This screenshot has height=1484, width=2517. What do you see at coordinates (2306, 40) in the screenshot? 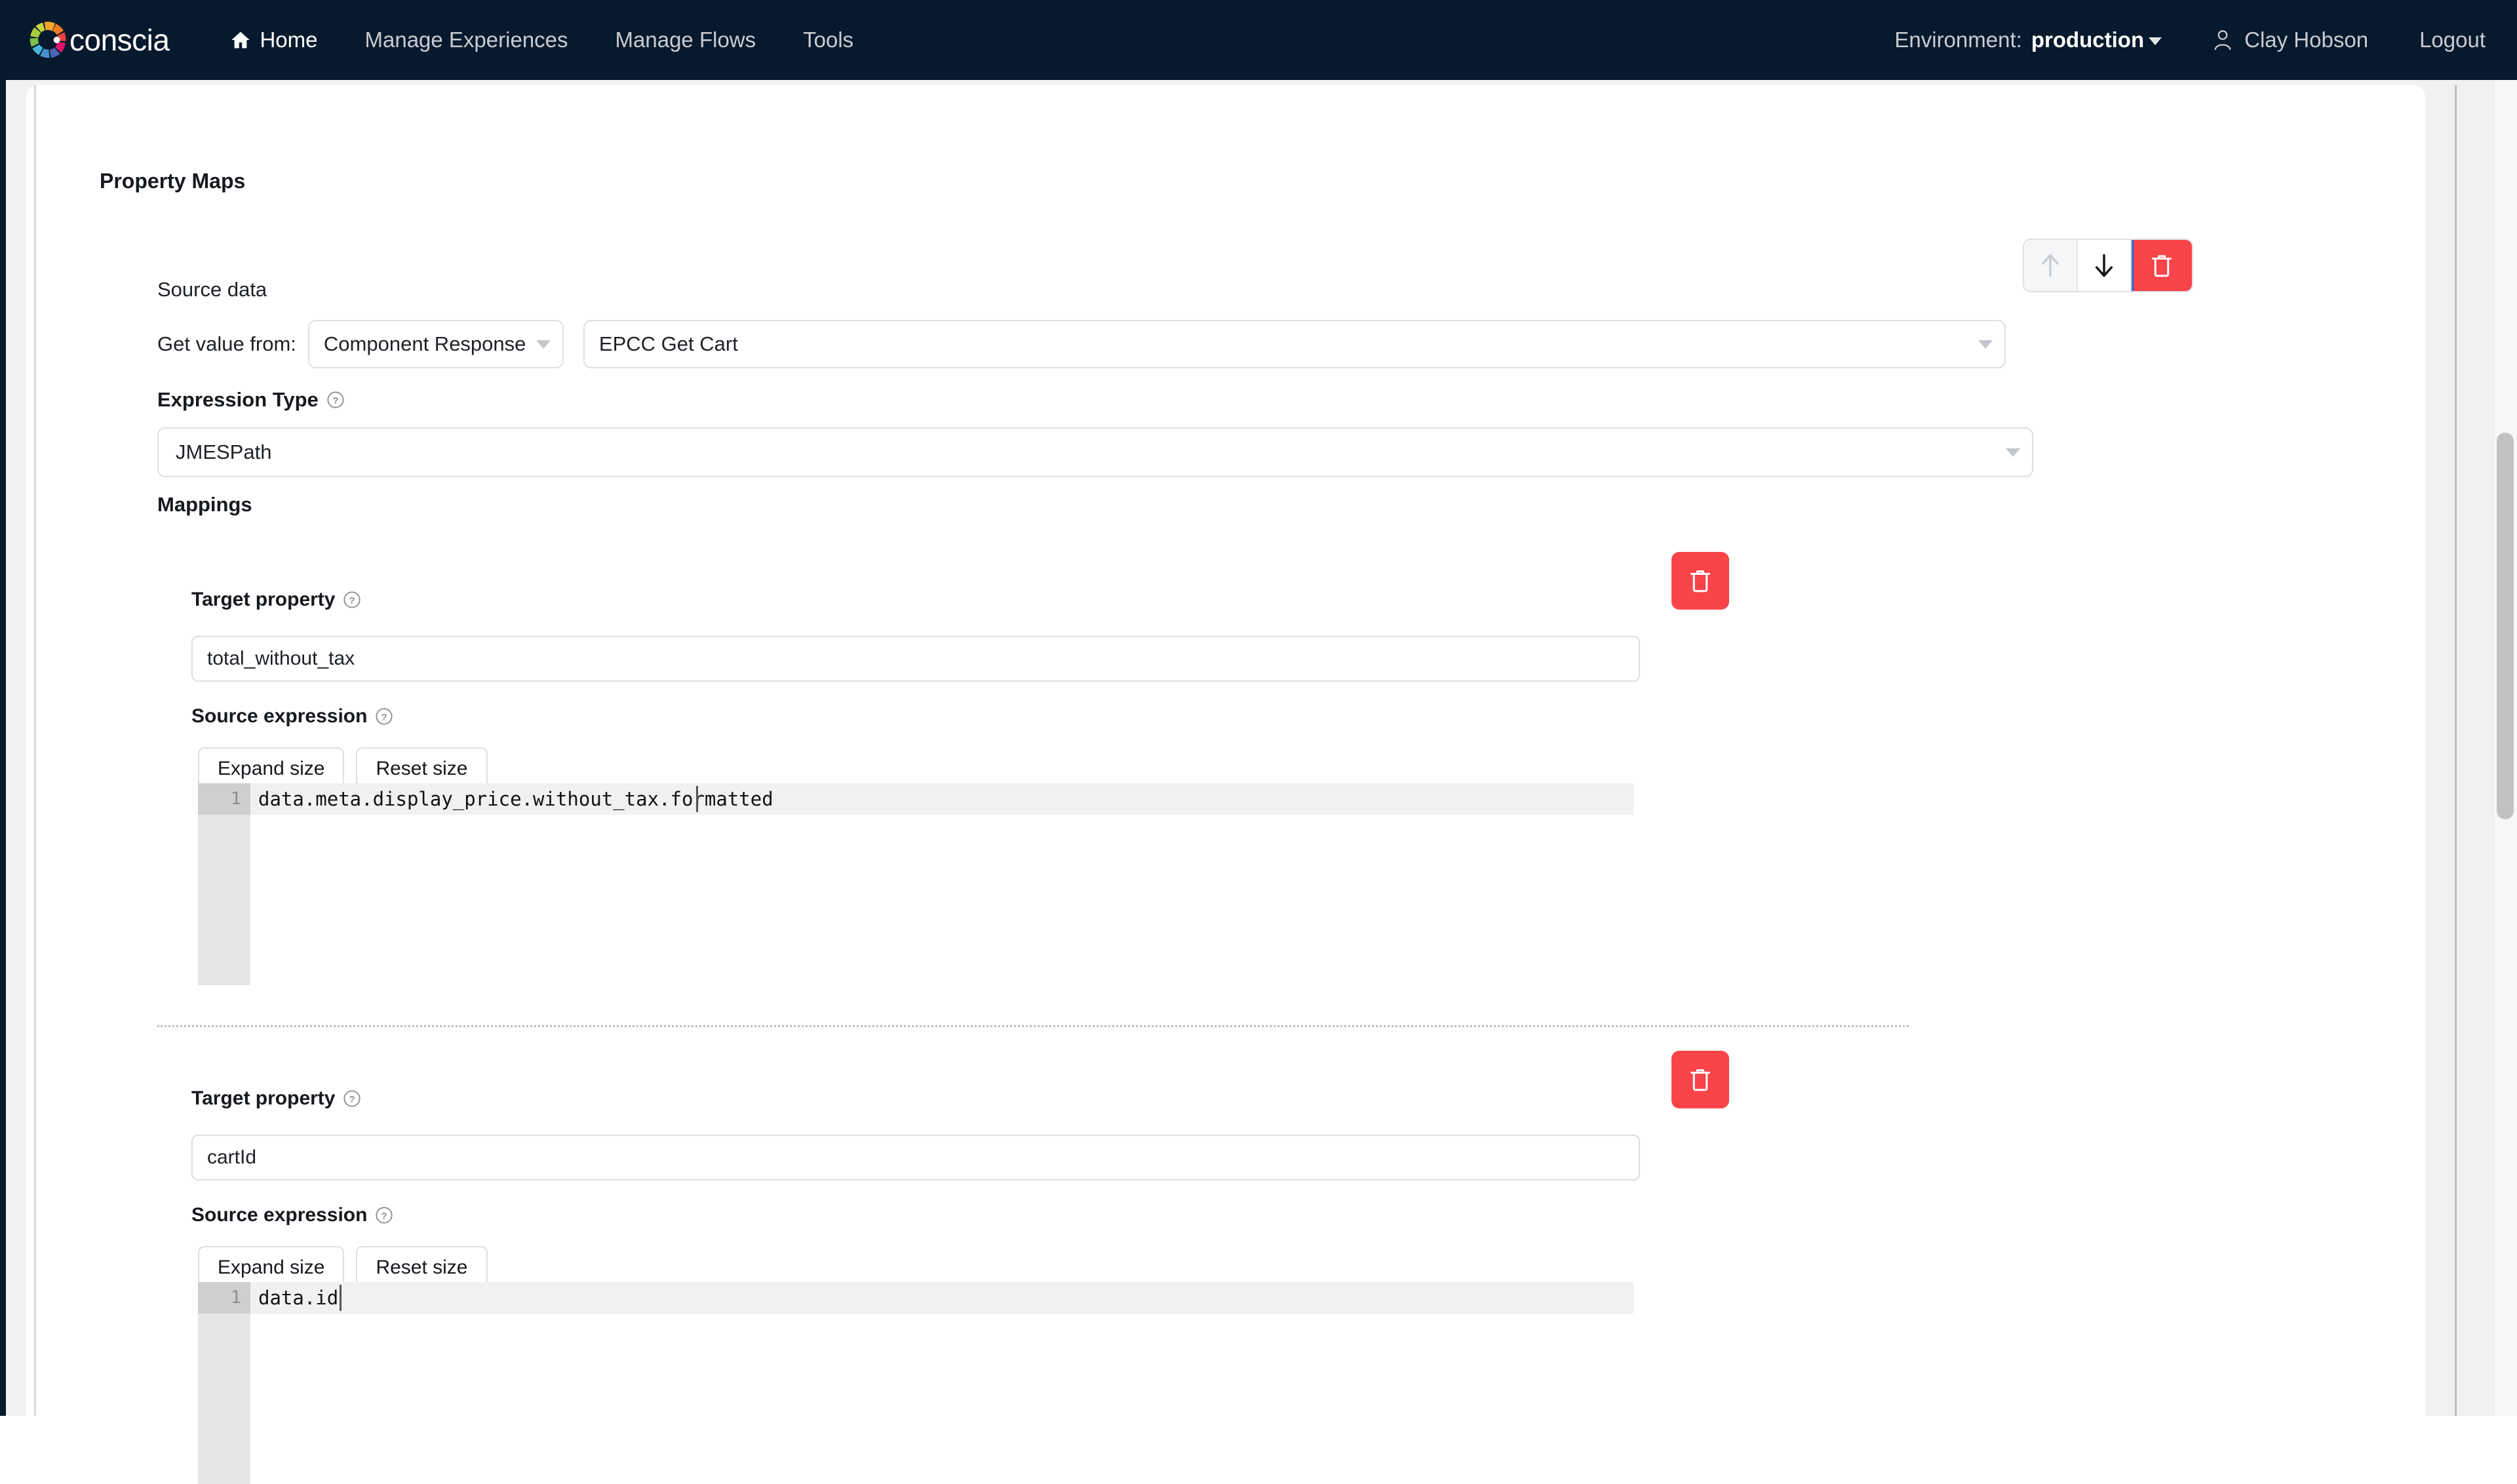
I see `user-name: Clay Hobson` at bounding box center [2306, 40].